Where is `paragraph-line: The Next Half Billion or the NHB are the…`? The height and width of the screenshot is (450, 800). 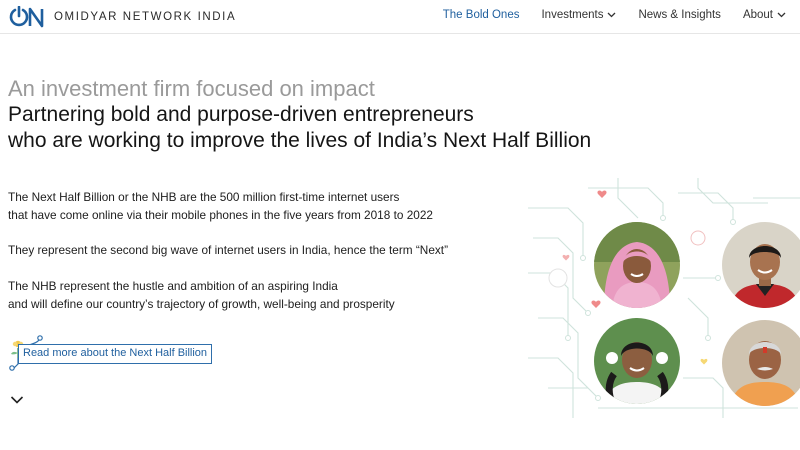 paragraph-line: The Next Half Billion or the NHB are the… is located at coordinates (204, 197).